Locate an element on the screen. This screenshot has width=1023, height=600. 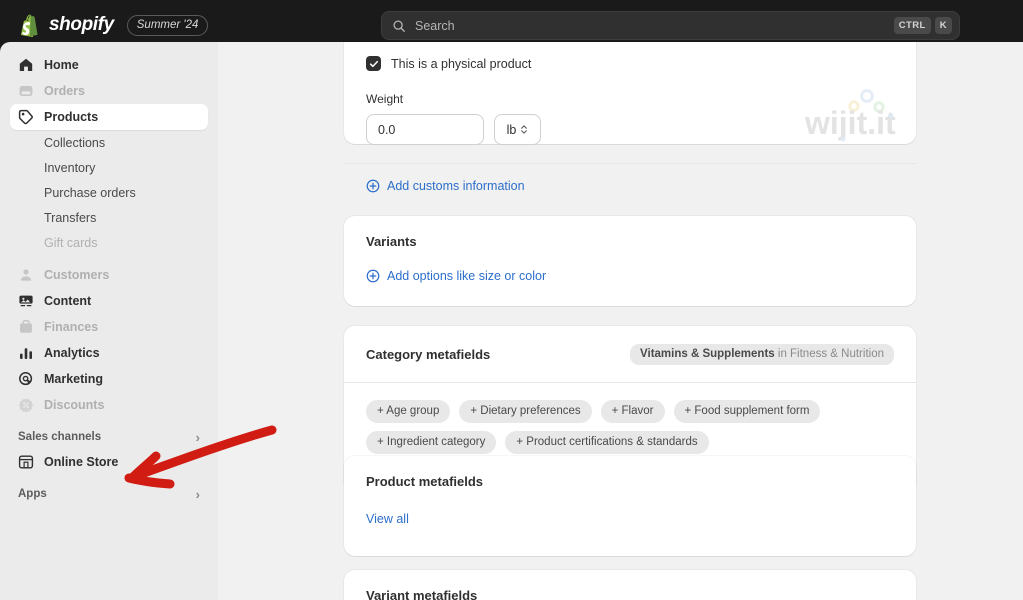
shipping-card: This is a physical product Weight 0.0 lb is located at coordinates (630, 117).